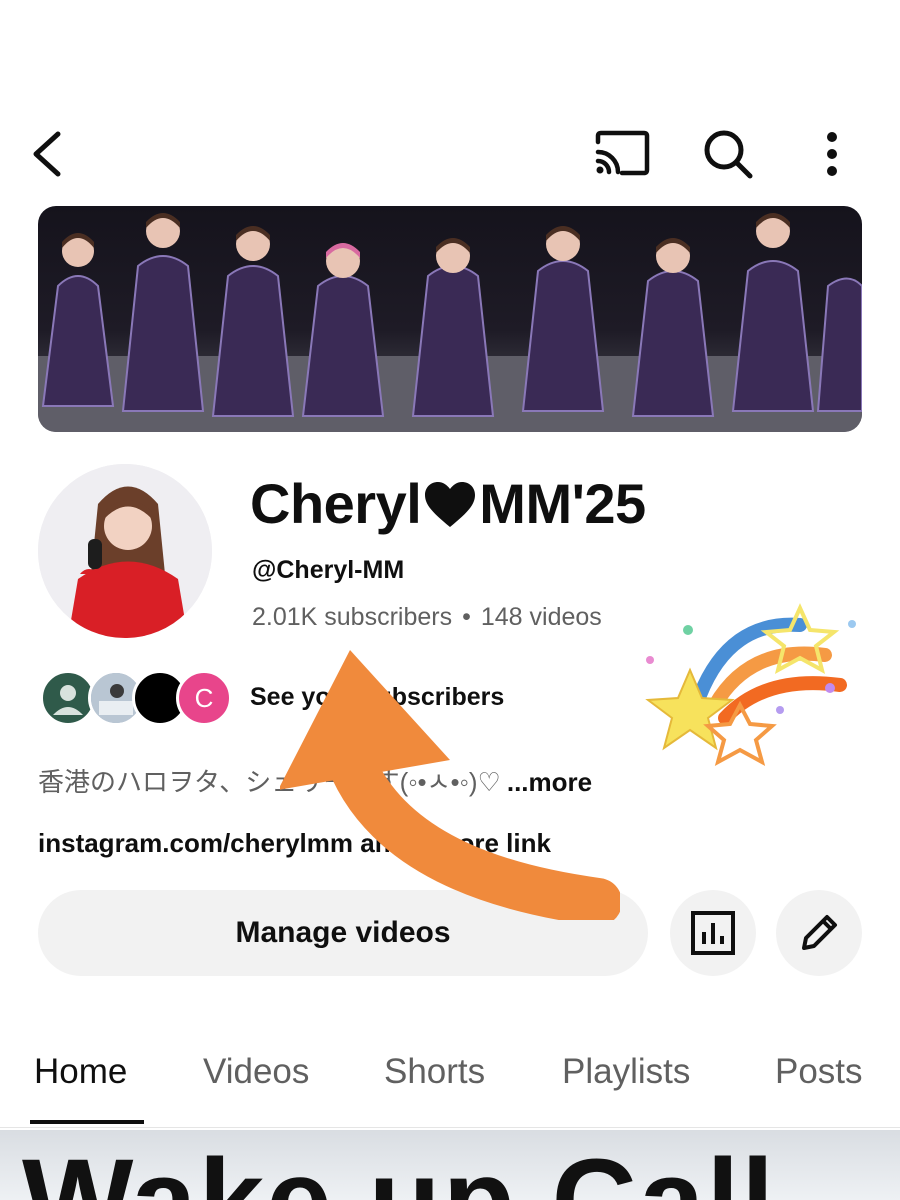  I want to click on channel-stats: 2.01K subscribers • 148 videos, so click(427, 617).